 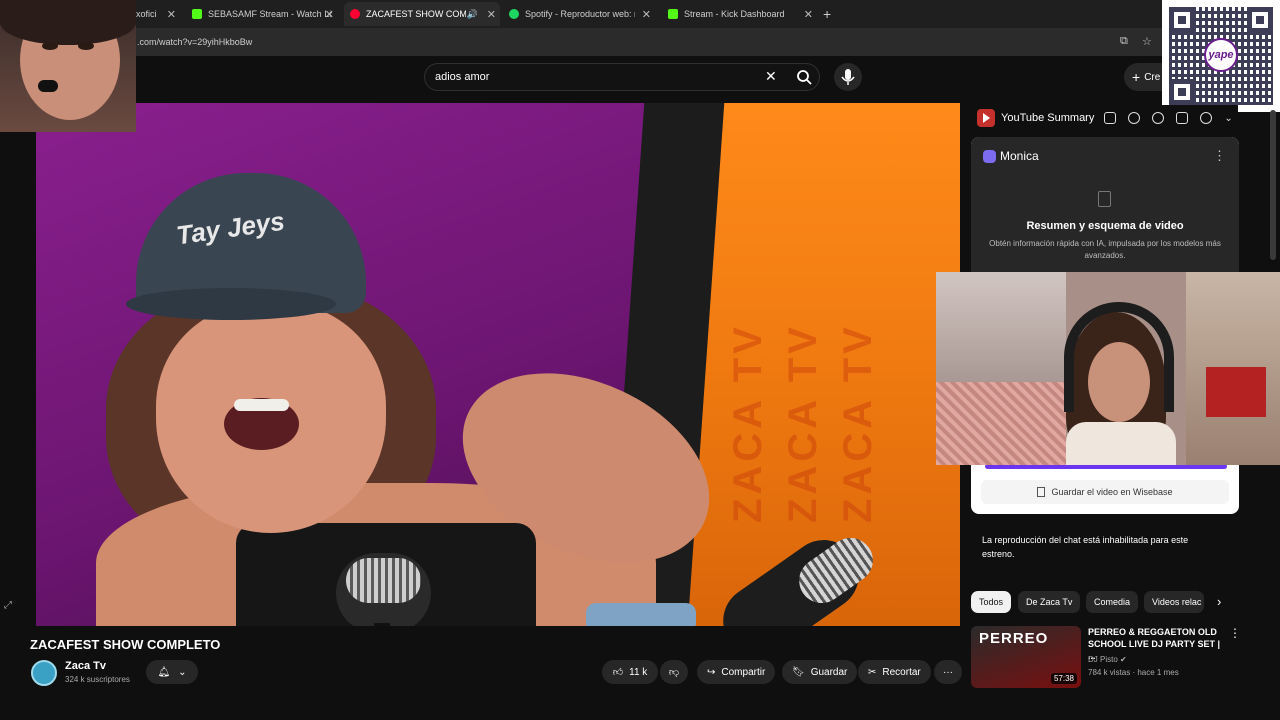 I want to click on summary-title: Resumen y esquema de video, so click(x=1105, y=226).